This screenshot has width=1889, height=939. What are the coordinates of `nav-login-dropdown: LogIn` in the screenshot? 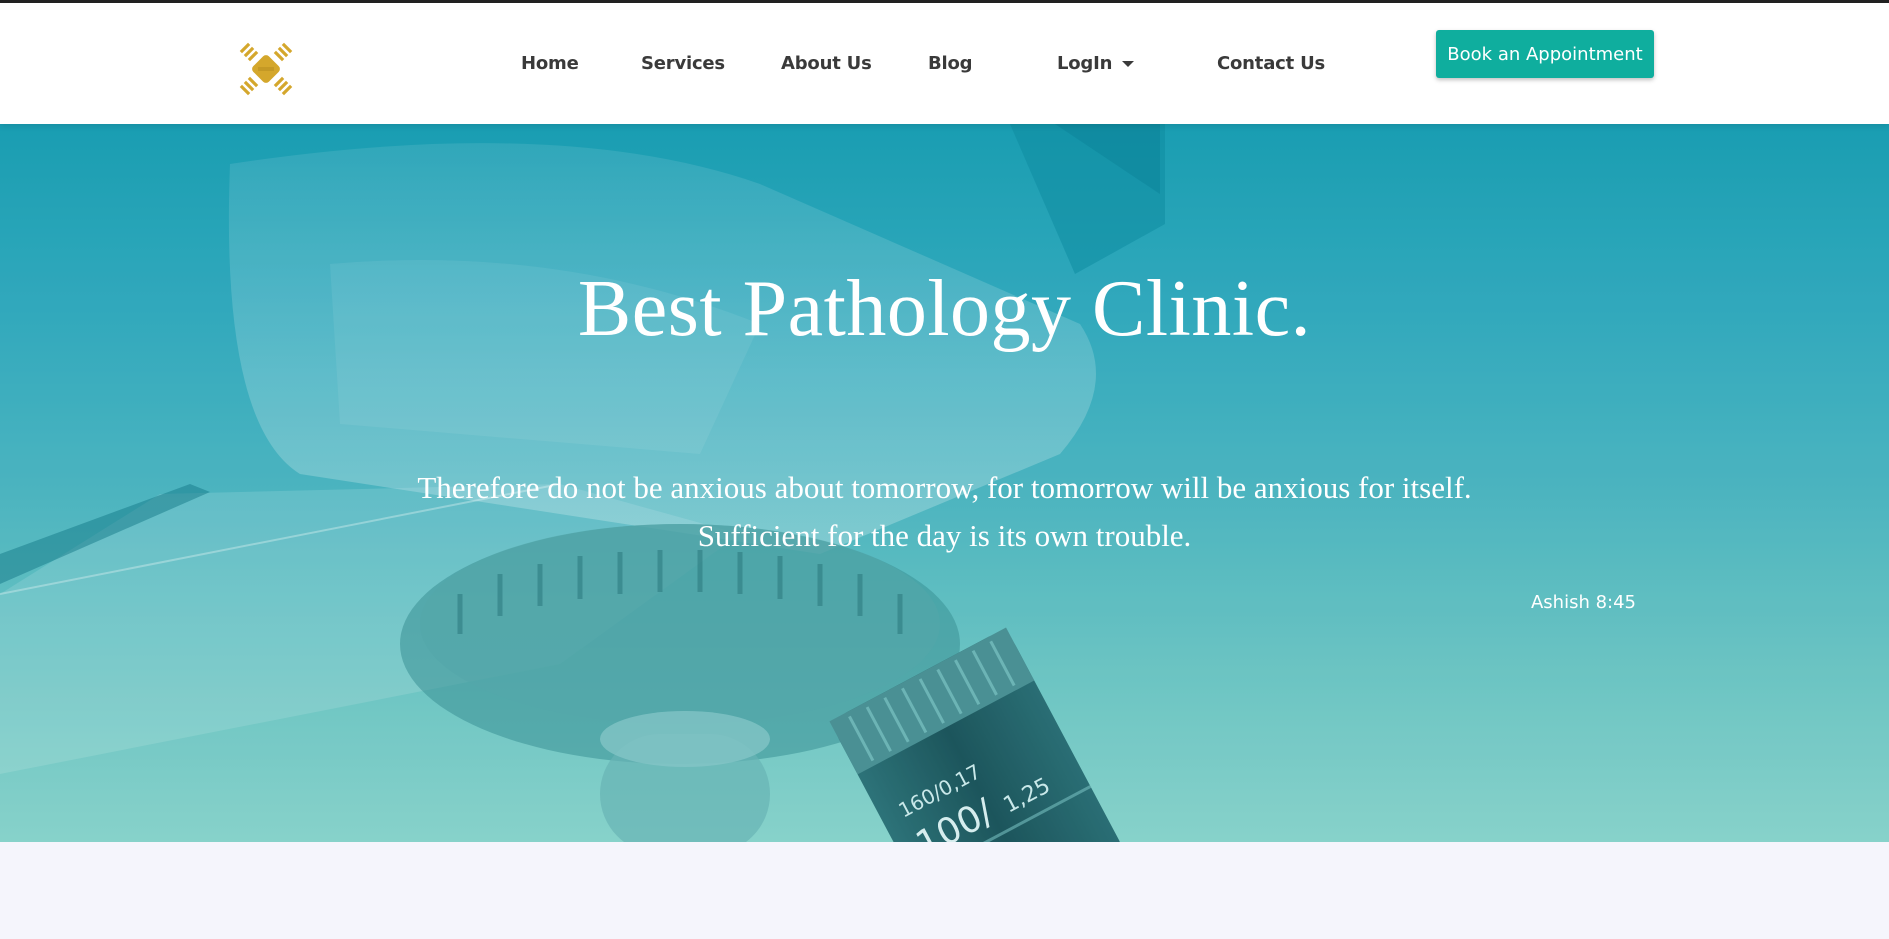 It's located at (1096, 63).